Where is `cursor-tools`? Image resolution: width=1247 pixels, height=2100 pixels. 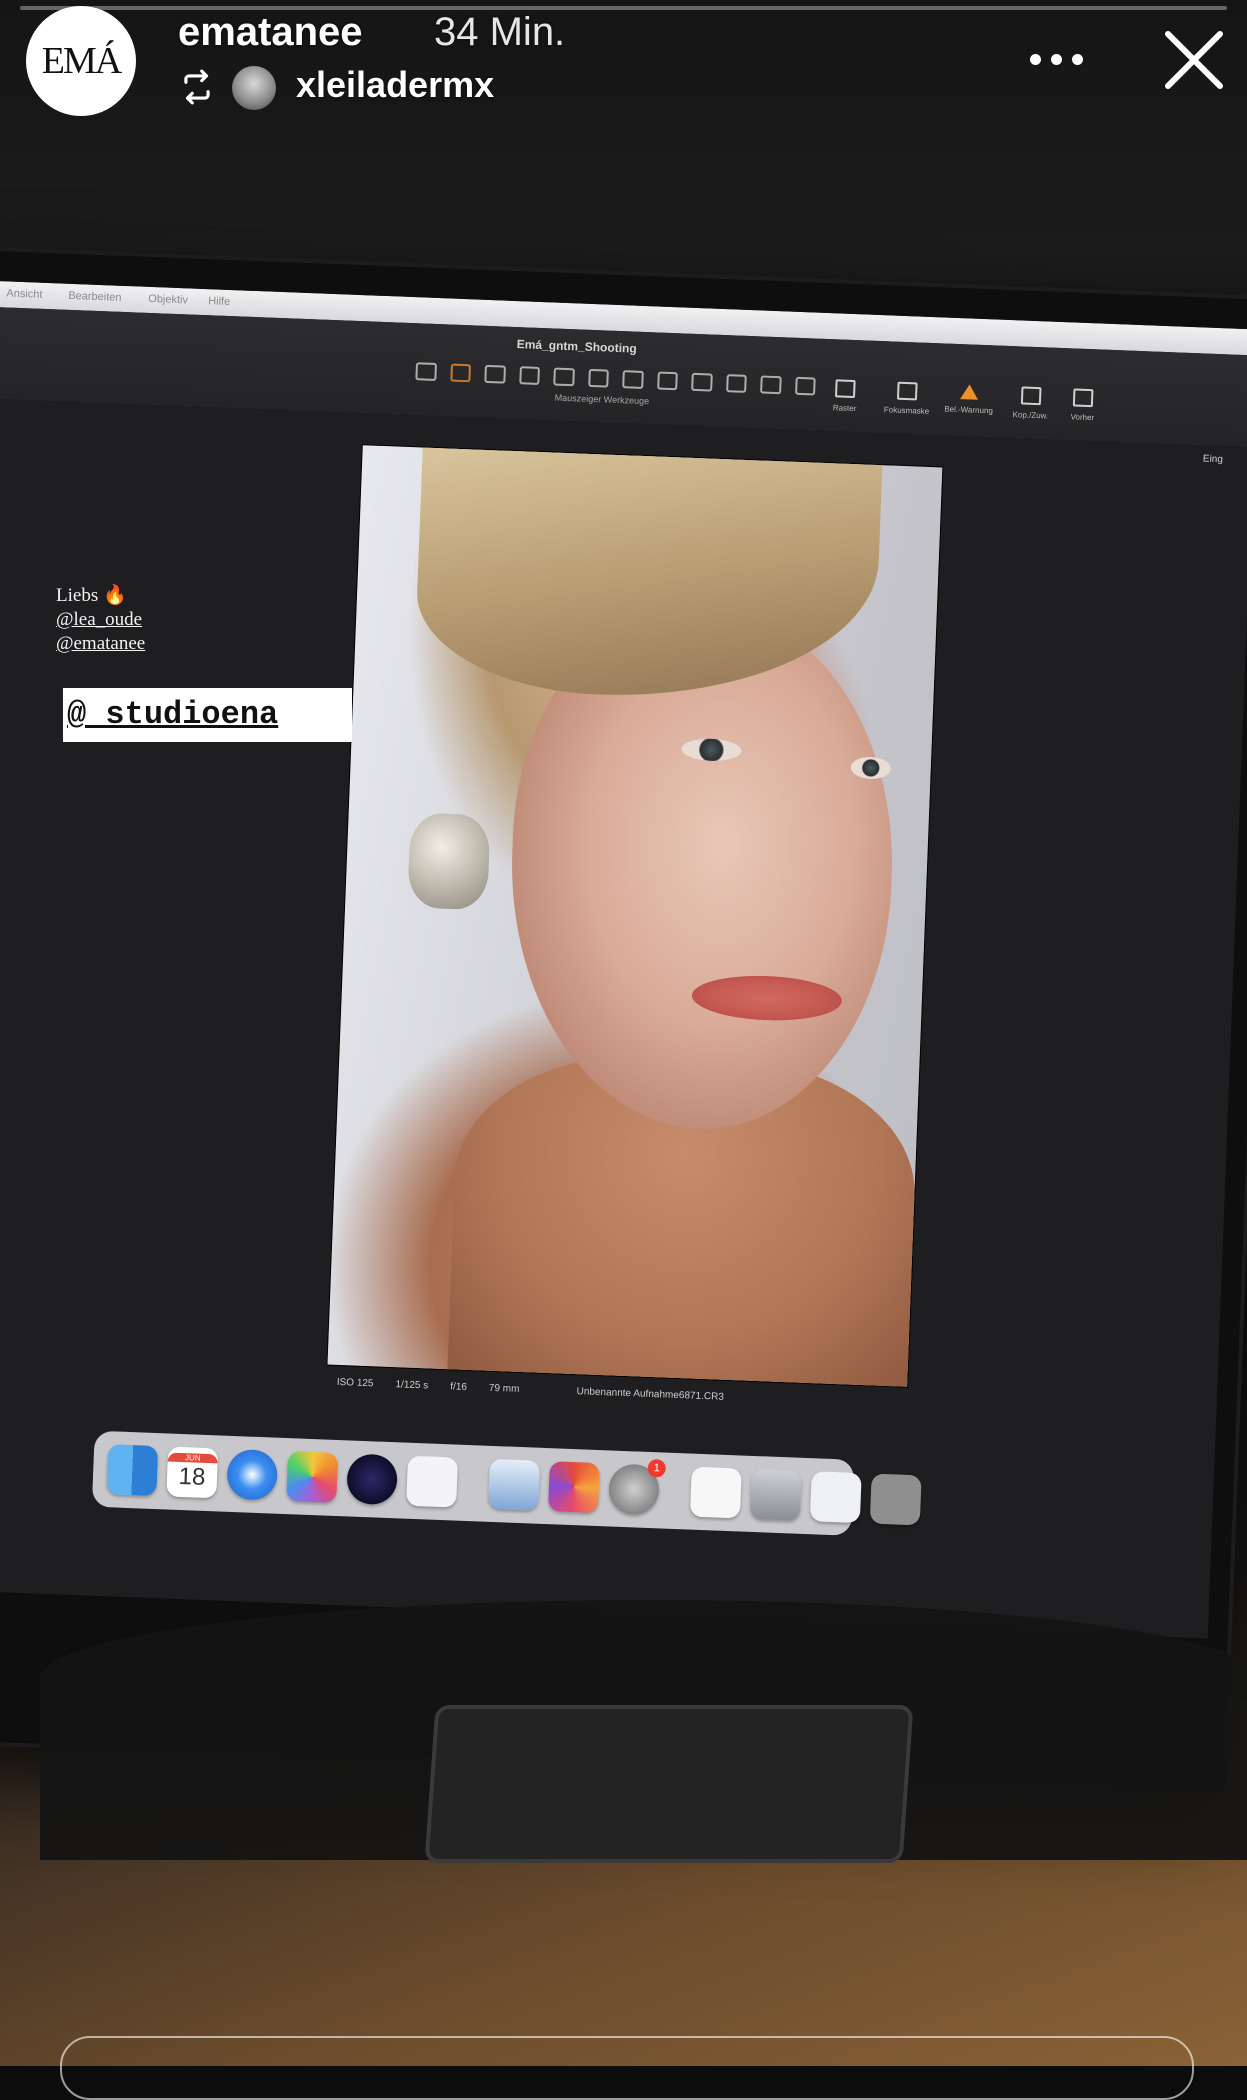 cursor-tools is located at coordinates (615, 378).